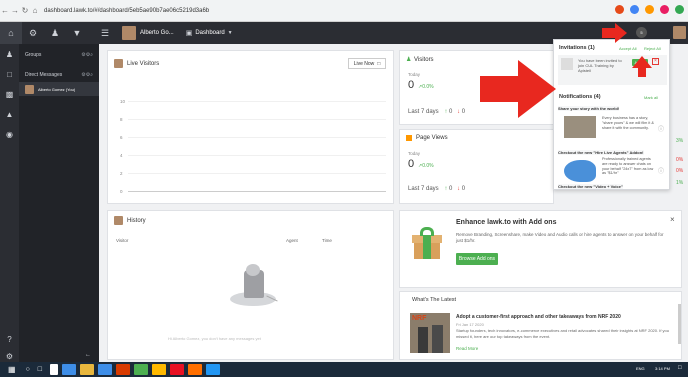 The image size is (688, 377). What do you see at coordinates (28, 369) in the screenshot?
I see `search-icon: ○` at bounding box center [28, 369].